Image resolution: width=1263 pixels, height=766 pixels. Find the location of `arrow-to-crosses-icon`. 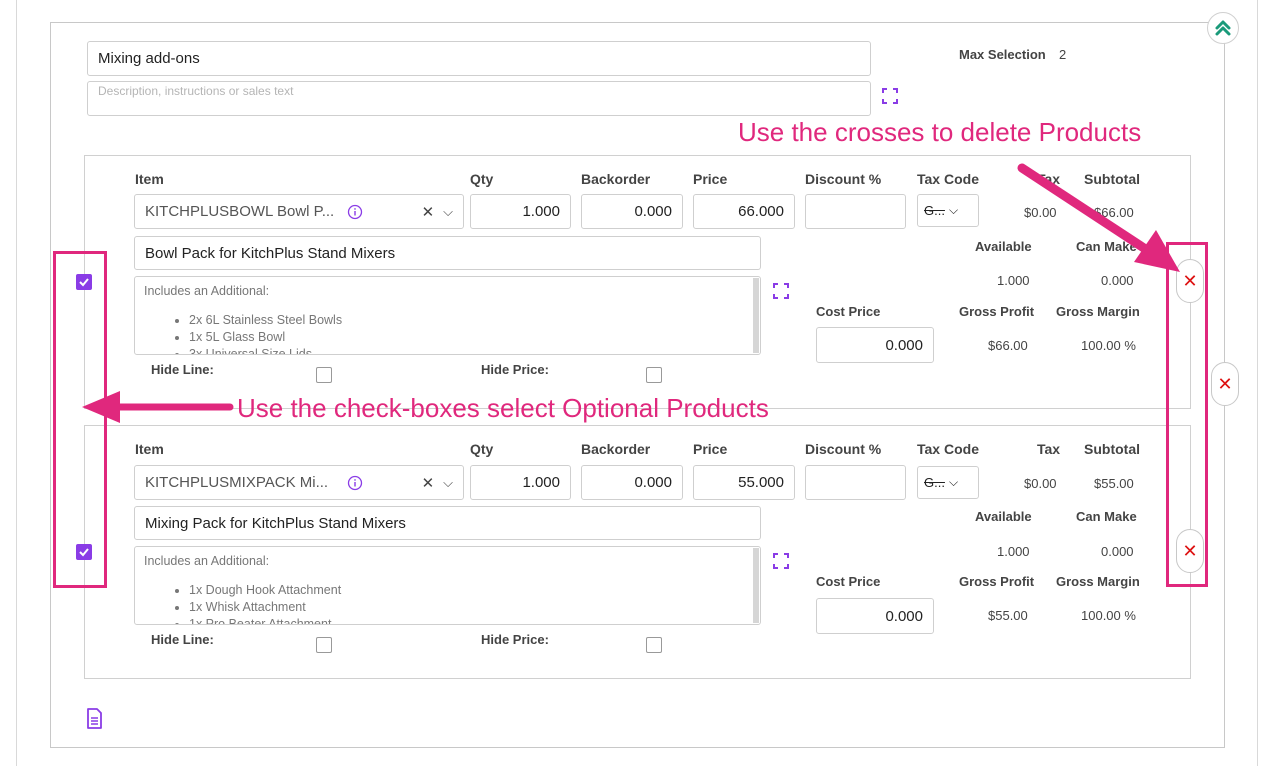

arrow-to-crosses-icon is located at coordinates (1098, 217).